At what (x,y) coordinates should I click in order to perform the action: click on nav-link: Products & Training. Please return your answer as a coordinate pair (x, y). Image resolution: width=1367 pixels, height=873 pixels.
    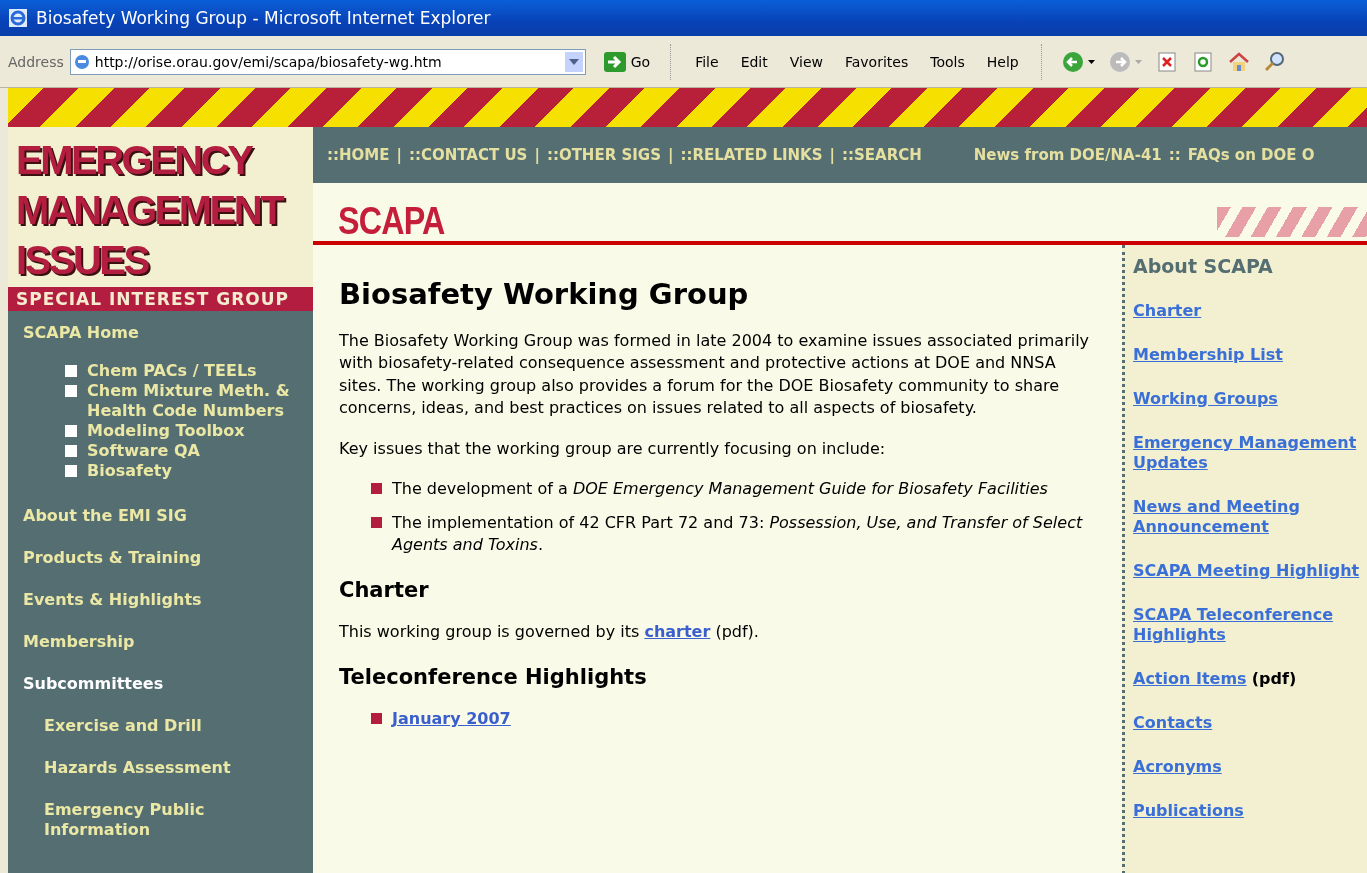
    Looking at the image, I should click on (160, 558).